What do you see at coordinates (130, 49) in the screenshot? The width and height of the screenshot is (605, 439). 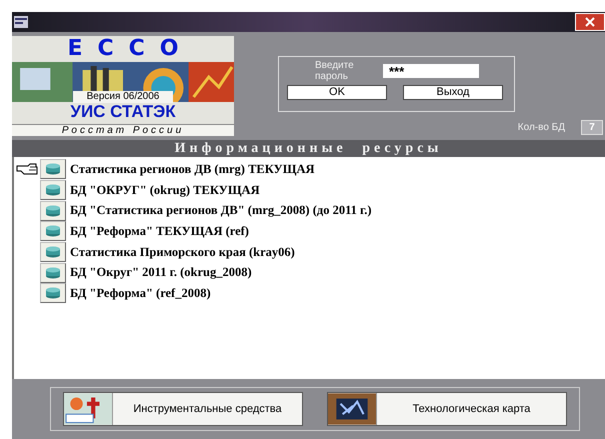 I see `logo-title: ECCO` at bounding box center [130, 49].